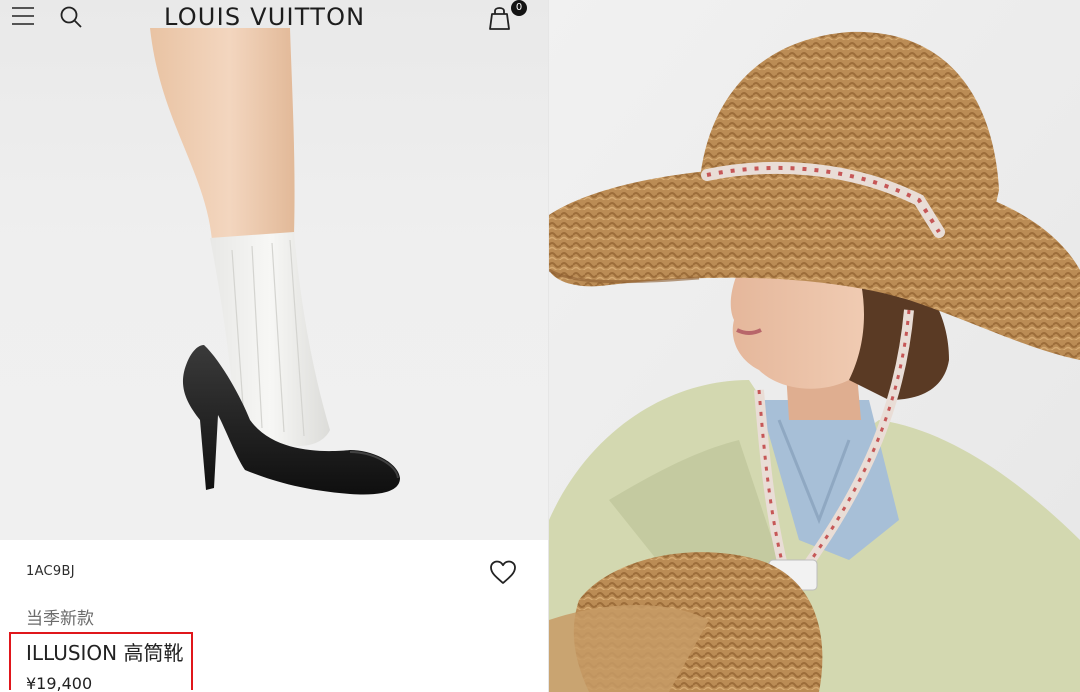  Describe the element at coordinates (60, 619) in the screenshot. I see `season-tag: 当季新款` at that location.